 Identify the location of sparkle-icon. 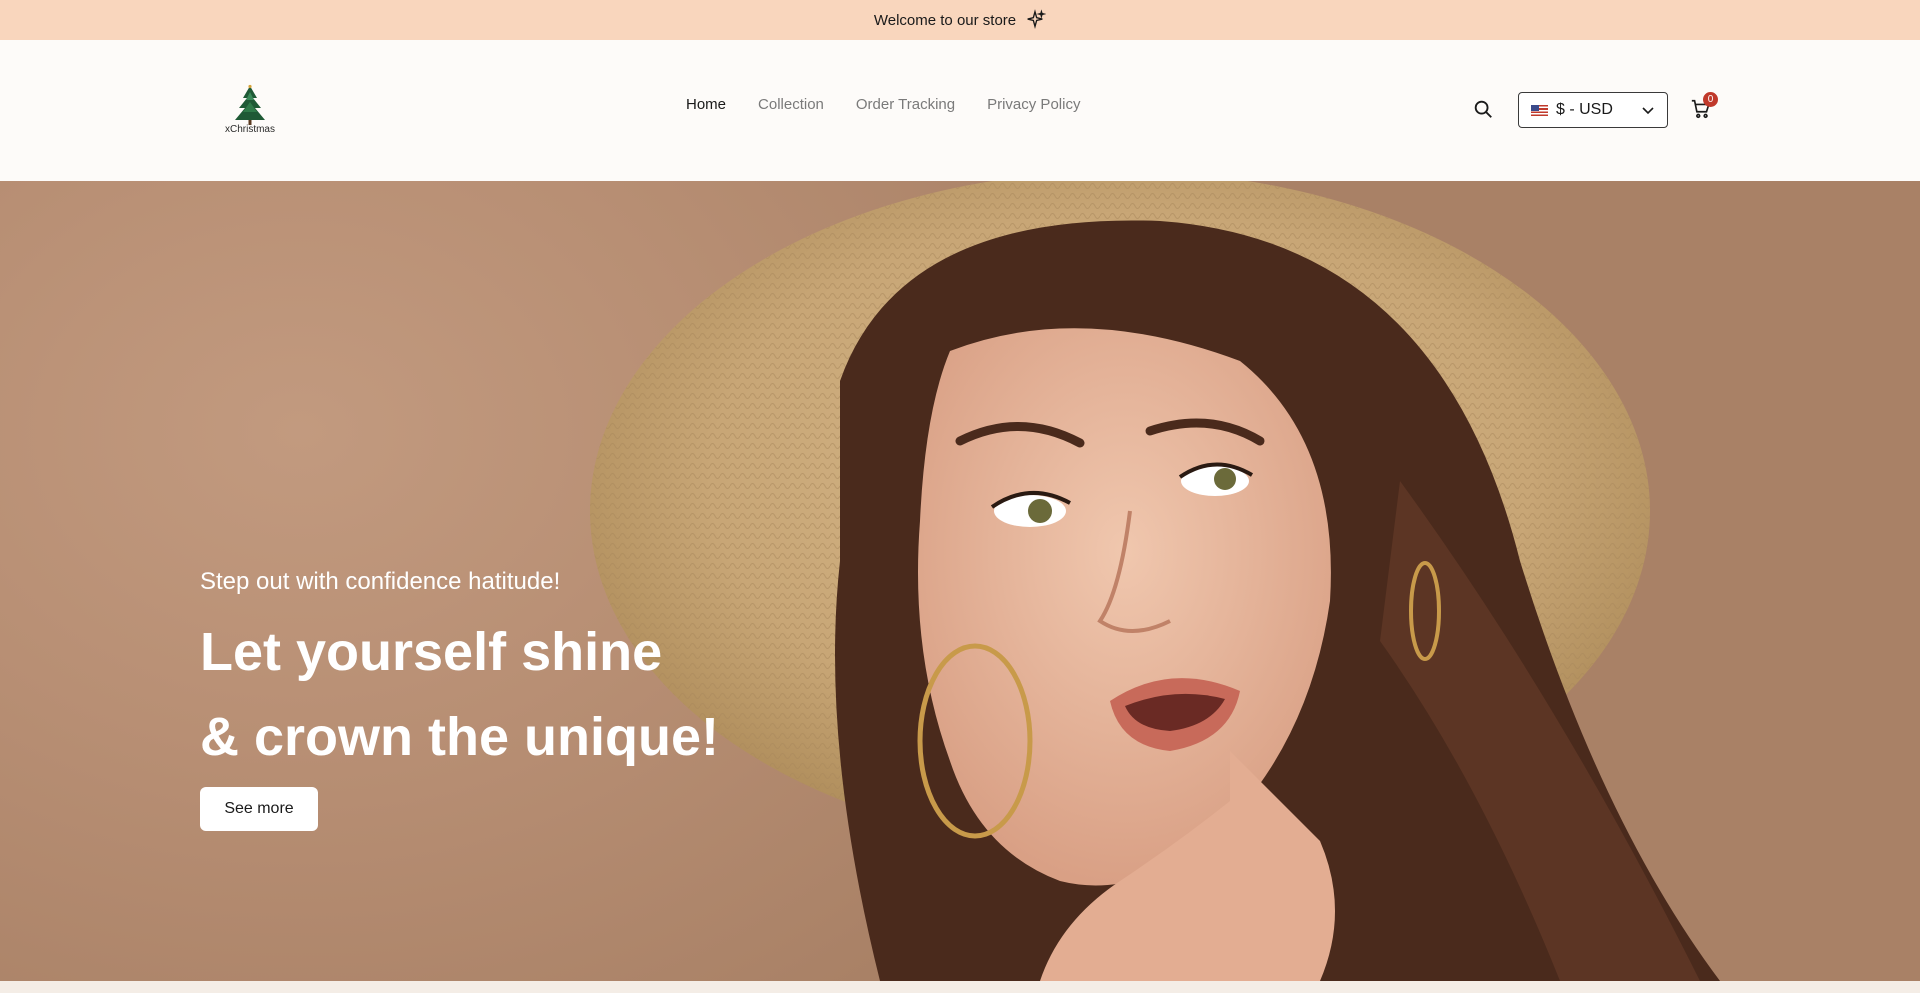
(1035, 20).